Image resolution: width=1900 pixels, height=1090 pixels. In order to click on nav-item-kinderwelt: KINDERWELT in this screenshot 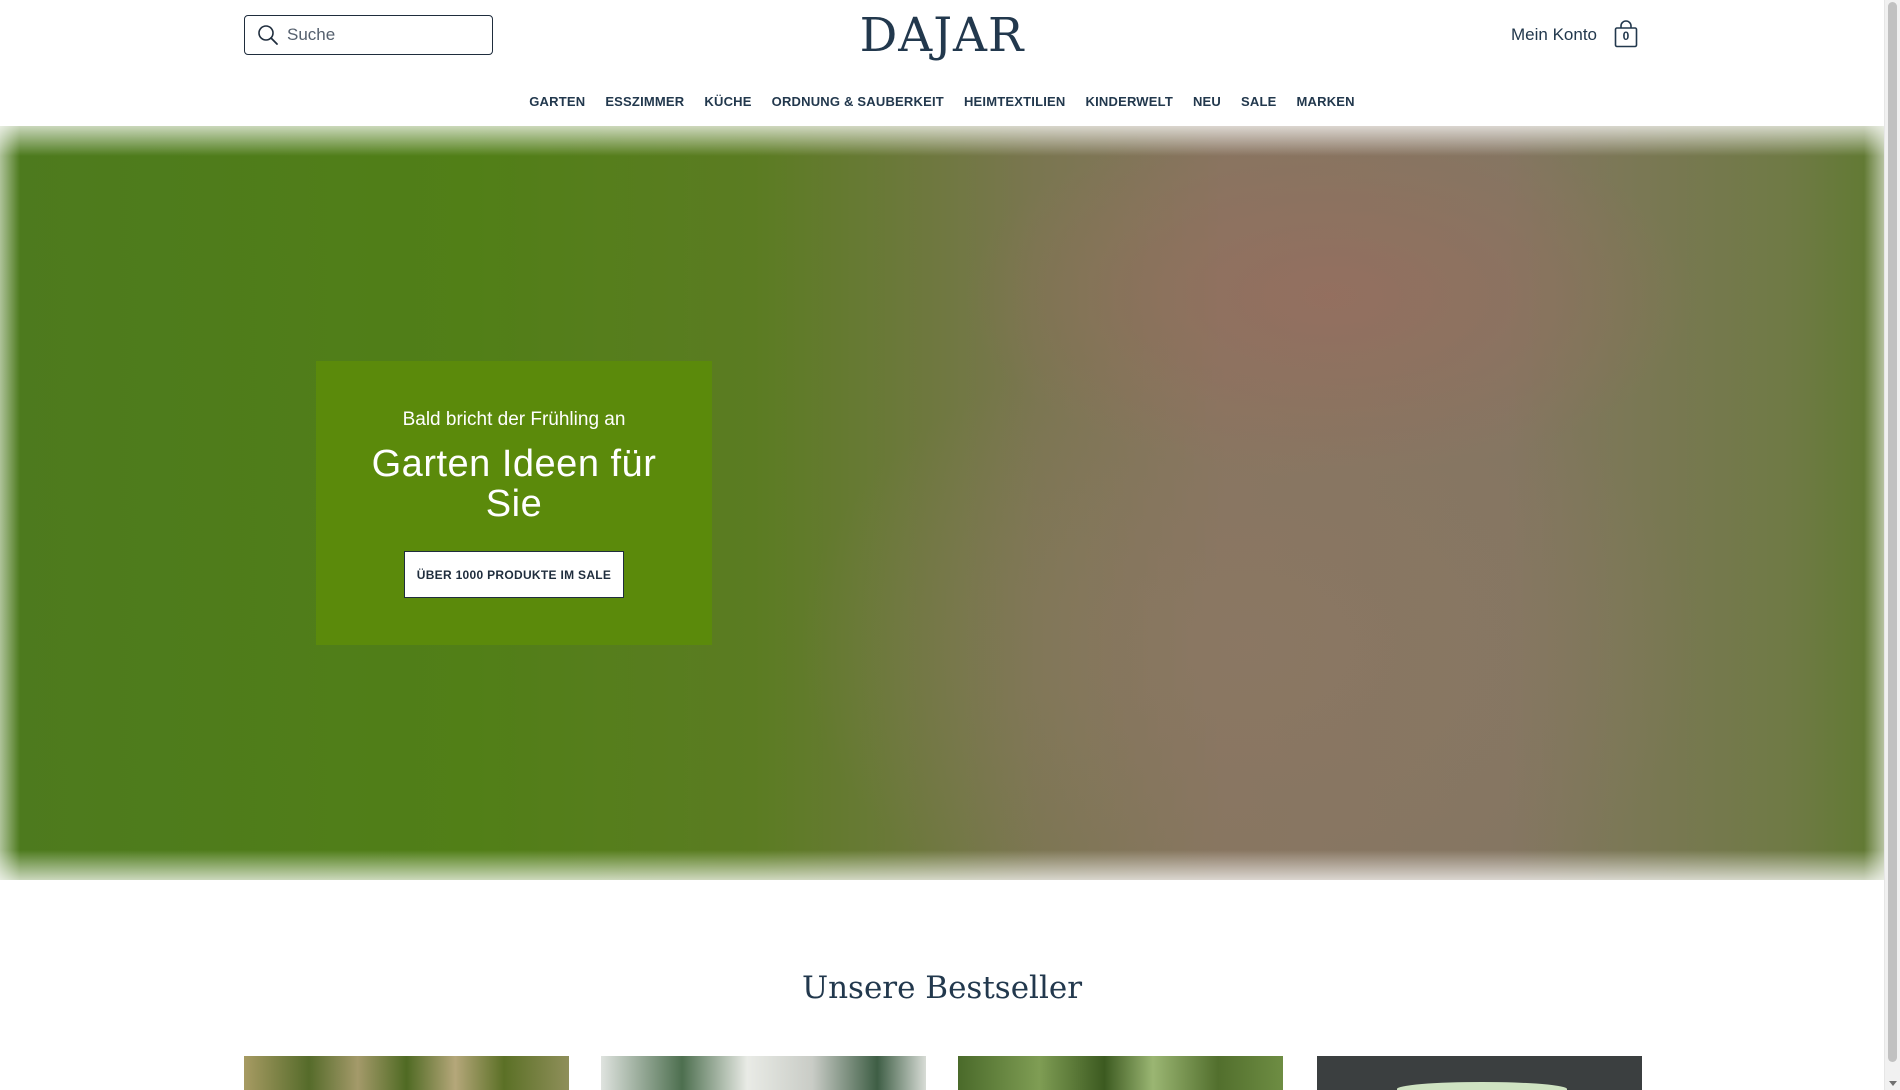, I will do `click(1129, 102)`.